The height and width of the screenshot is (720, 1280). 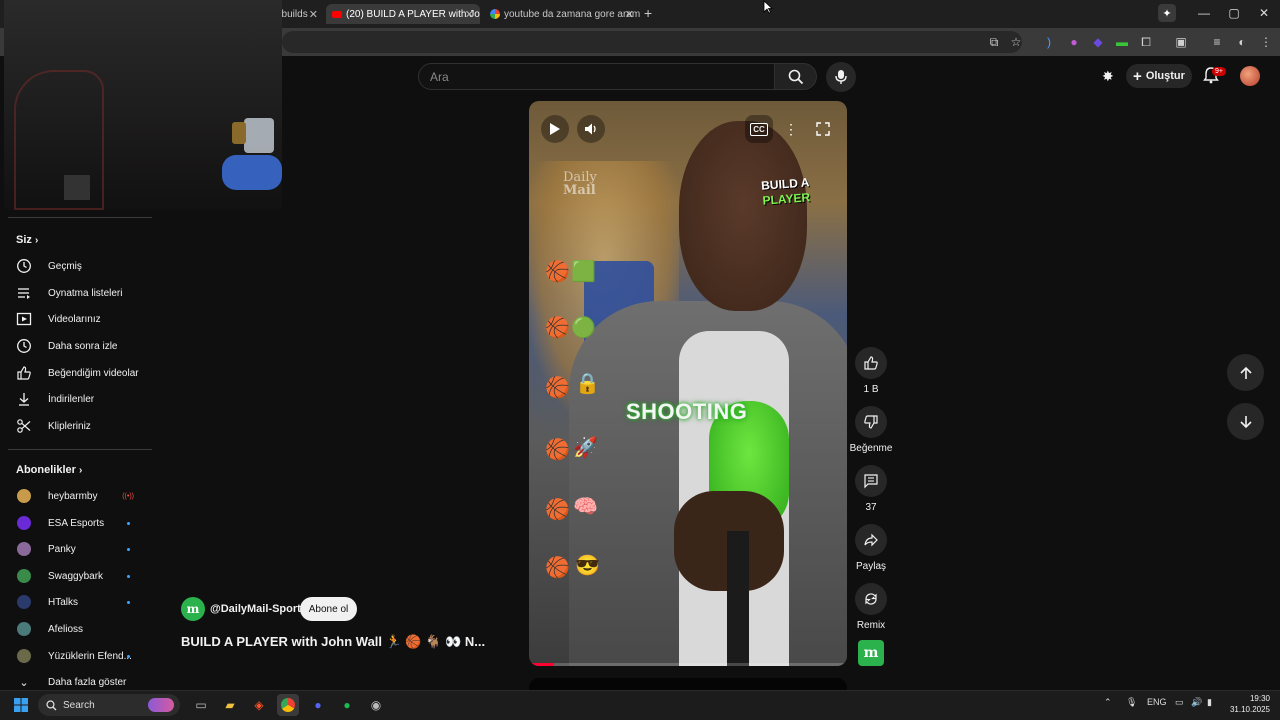 What do you see at coordinates (596, 76) in the screenshot?
I see `search-input: Ara` at bounding box center [596, 76].